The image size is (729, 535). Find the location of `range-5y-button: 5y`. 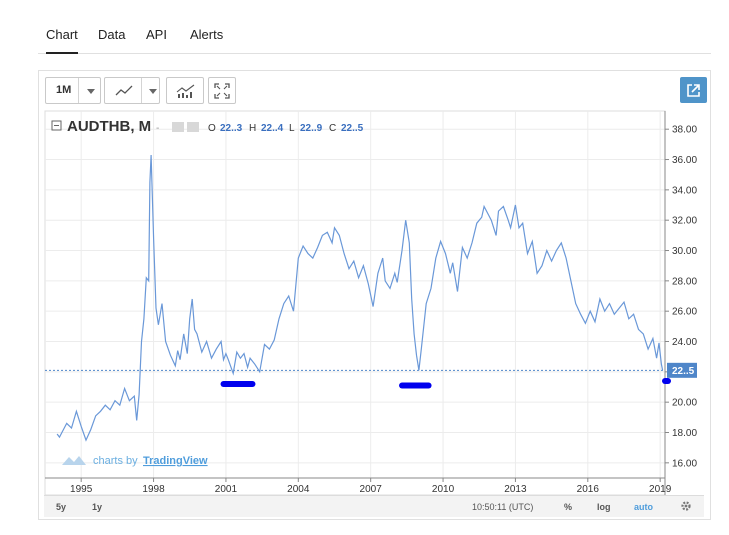

range-5y-button: 5y is located at coordinates (61, 507).